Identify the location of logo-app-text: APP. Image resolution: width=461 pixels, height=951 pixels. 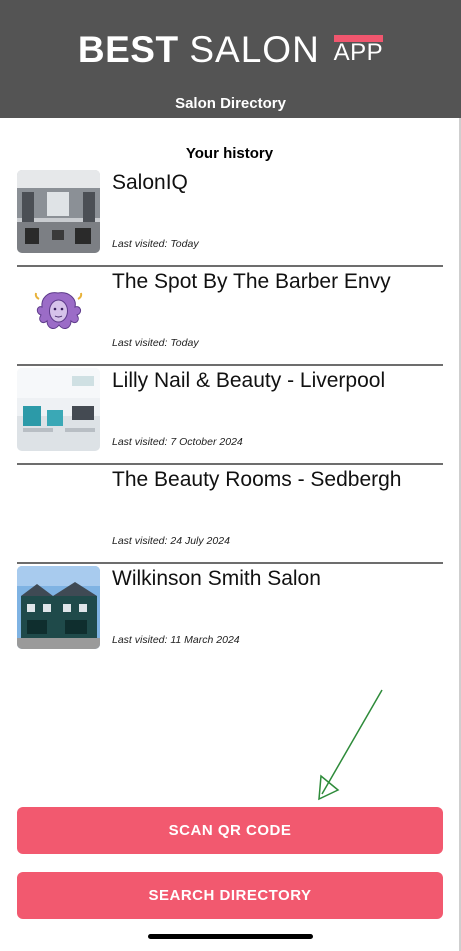
(358, 52).